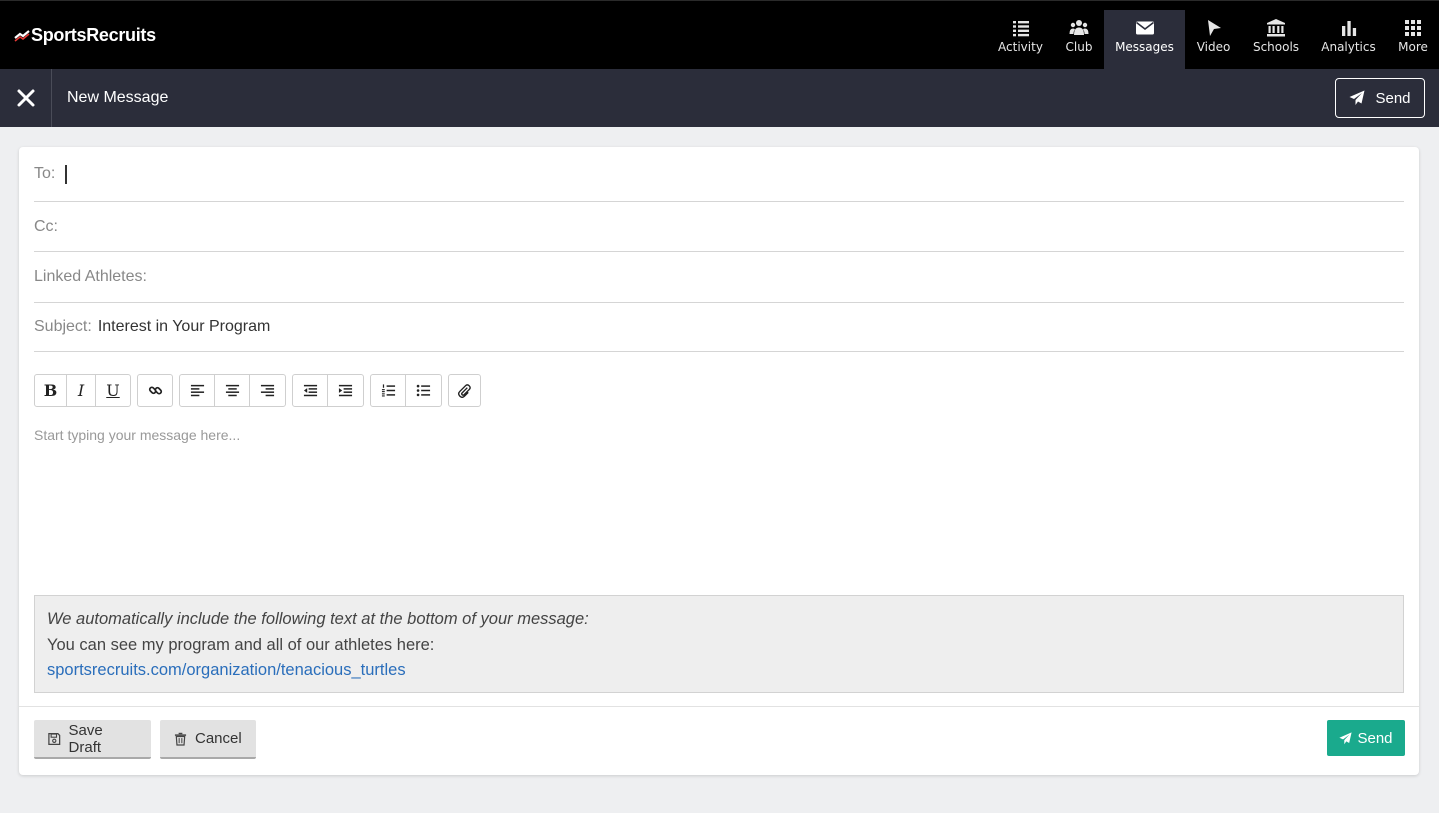 The height and width of the screenshot is (813, 1439). I want to click on to-field: To:, so click(719, 174).